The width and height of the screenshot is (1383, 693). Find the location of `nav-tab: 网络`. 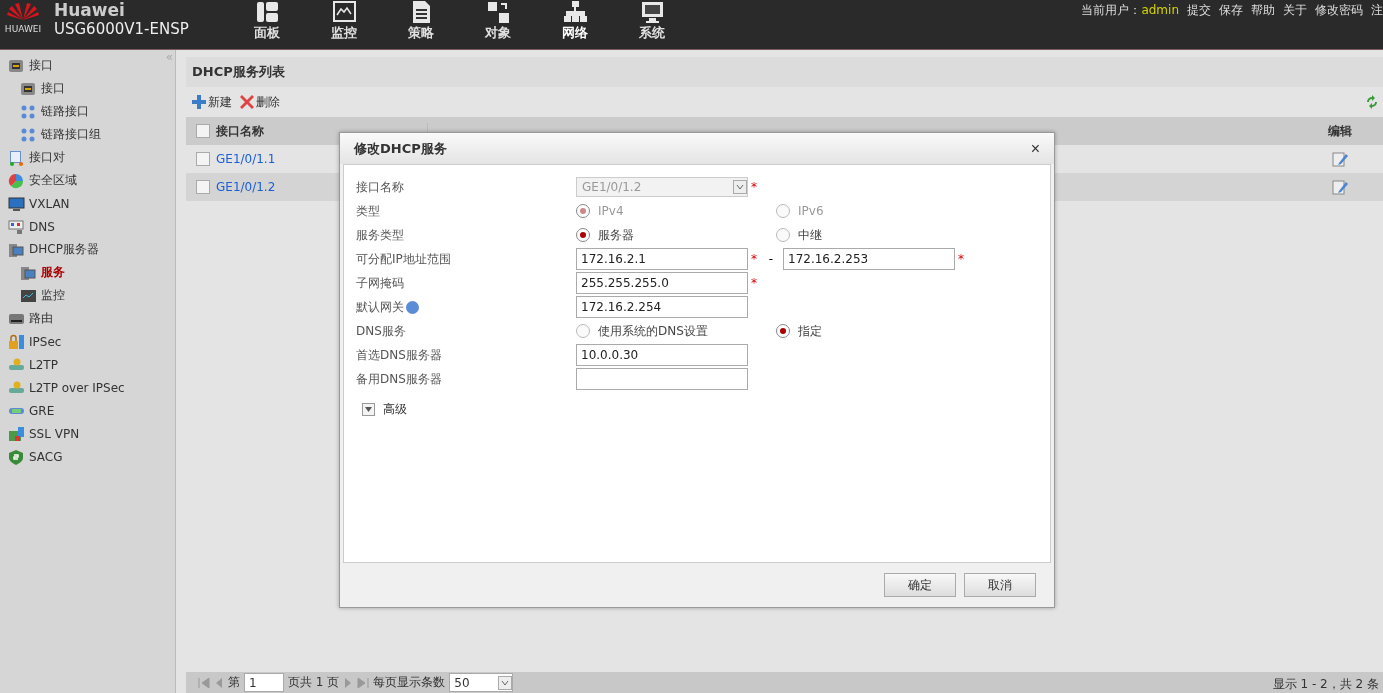

nav-tab: 网络 is located at coordinates (575, 21).